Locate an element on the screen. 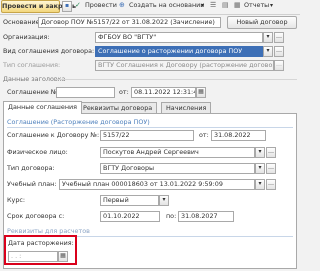  agreement-from-label: от: is located at coordinates (124, 92).